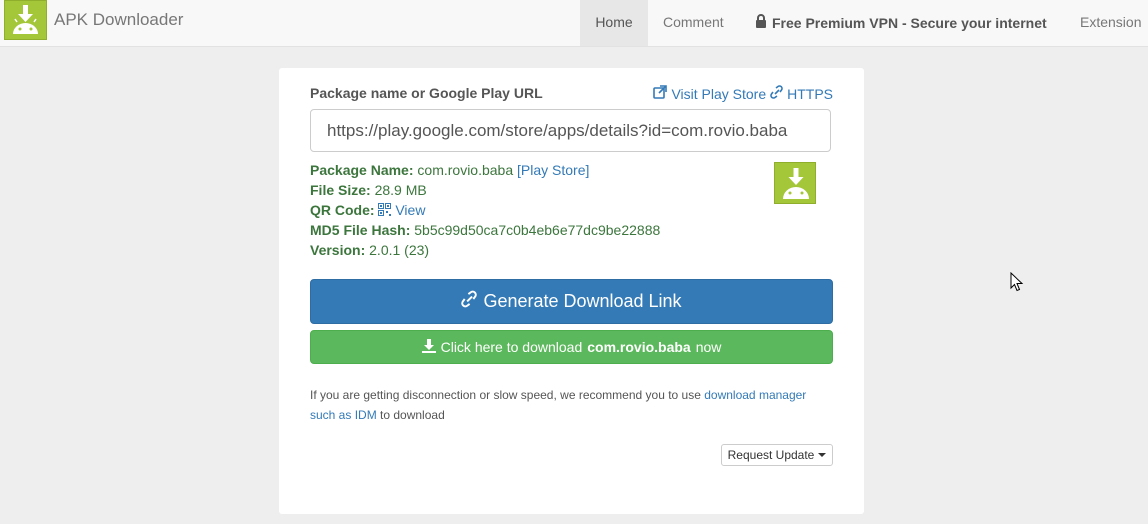 The height and width of the screenshot is (524, 1148). Describe the element at coordinates (771, 455) in the screenshot. I see `request-update-label: Request Update` at that location.